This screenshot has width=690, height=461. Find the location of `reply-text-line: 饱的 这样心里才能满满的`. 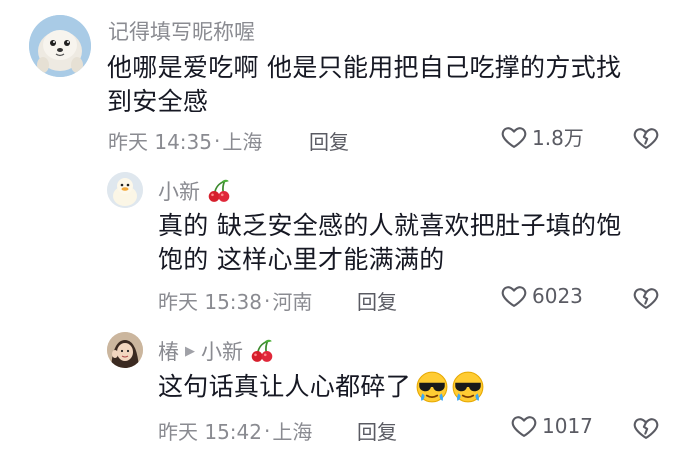

reply-text-line: 饱的 这样心里才能满满的 is located at coordinates (301, 259).